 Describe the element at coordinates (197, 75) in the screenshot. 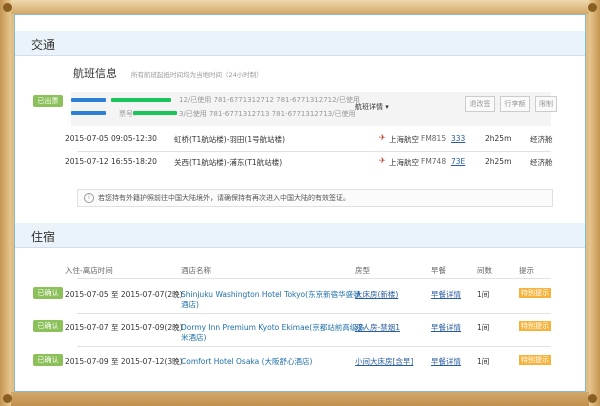

I see `flight-info-note: 所有航班起抵时间均为当地时间（24小时制）` at that location.